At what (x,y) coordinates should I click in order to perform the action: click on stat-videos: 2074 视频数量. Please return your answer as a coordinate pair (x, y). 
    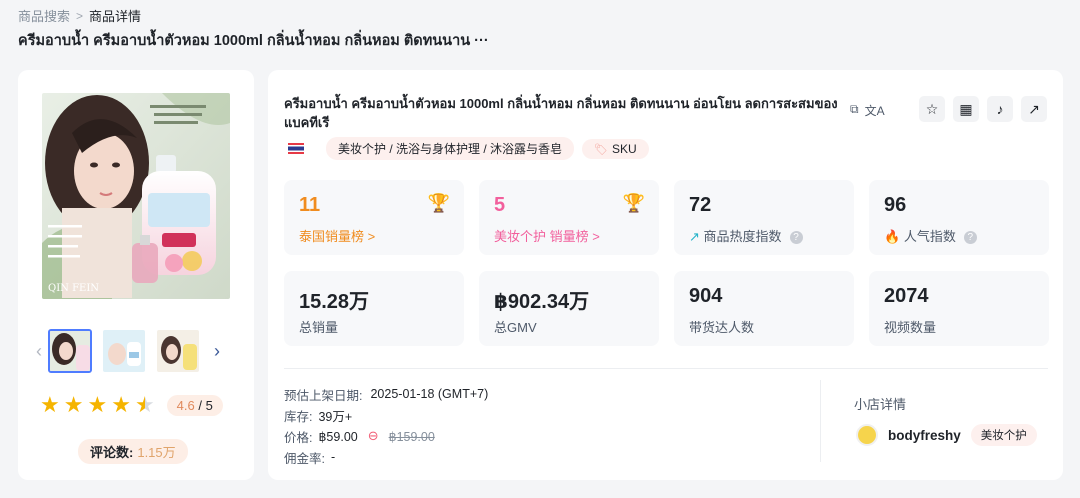
    Looking at the image, I should click on (959, 308).